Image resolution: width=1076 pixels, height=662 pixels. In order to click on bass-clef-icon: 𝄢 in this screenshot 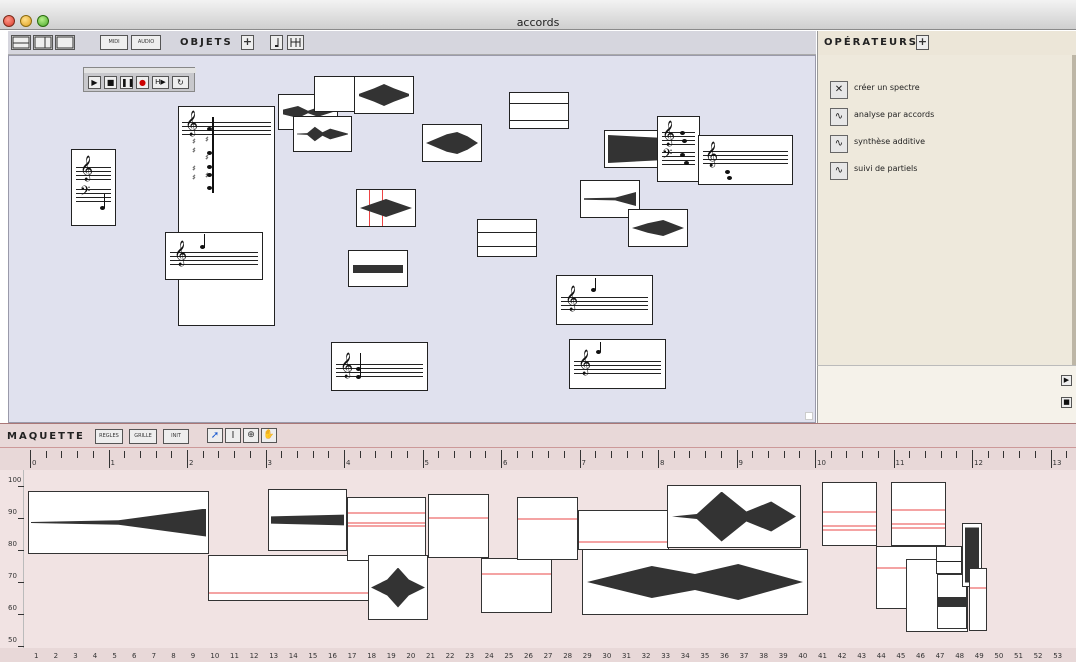, I will do `click(85, 192)`.